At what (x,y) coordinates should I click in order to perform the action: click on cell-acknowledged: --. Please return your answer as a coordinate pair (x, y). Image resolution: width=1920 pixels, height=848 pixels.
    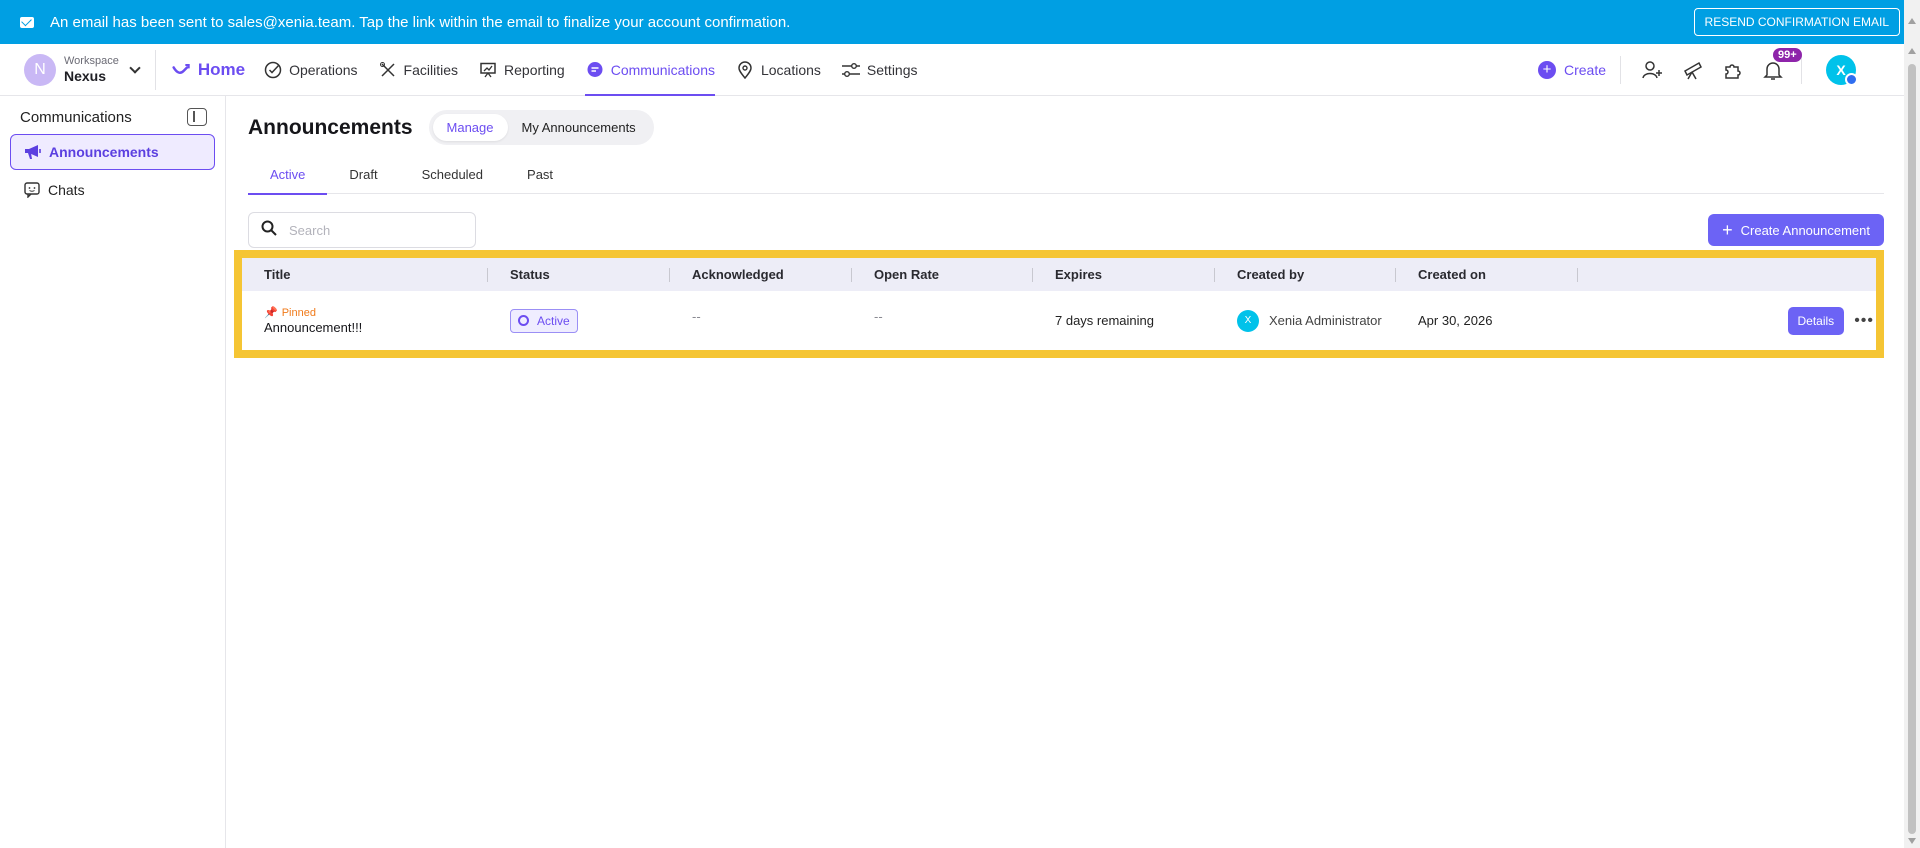
    Looking at the image, I should click on (696, 316).